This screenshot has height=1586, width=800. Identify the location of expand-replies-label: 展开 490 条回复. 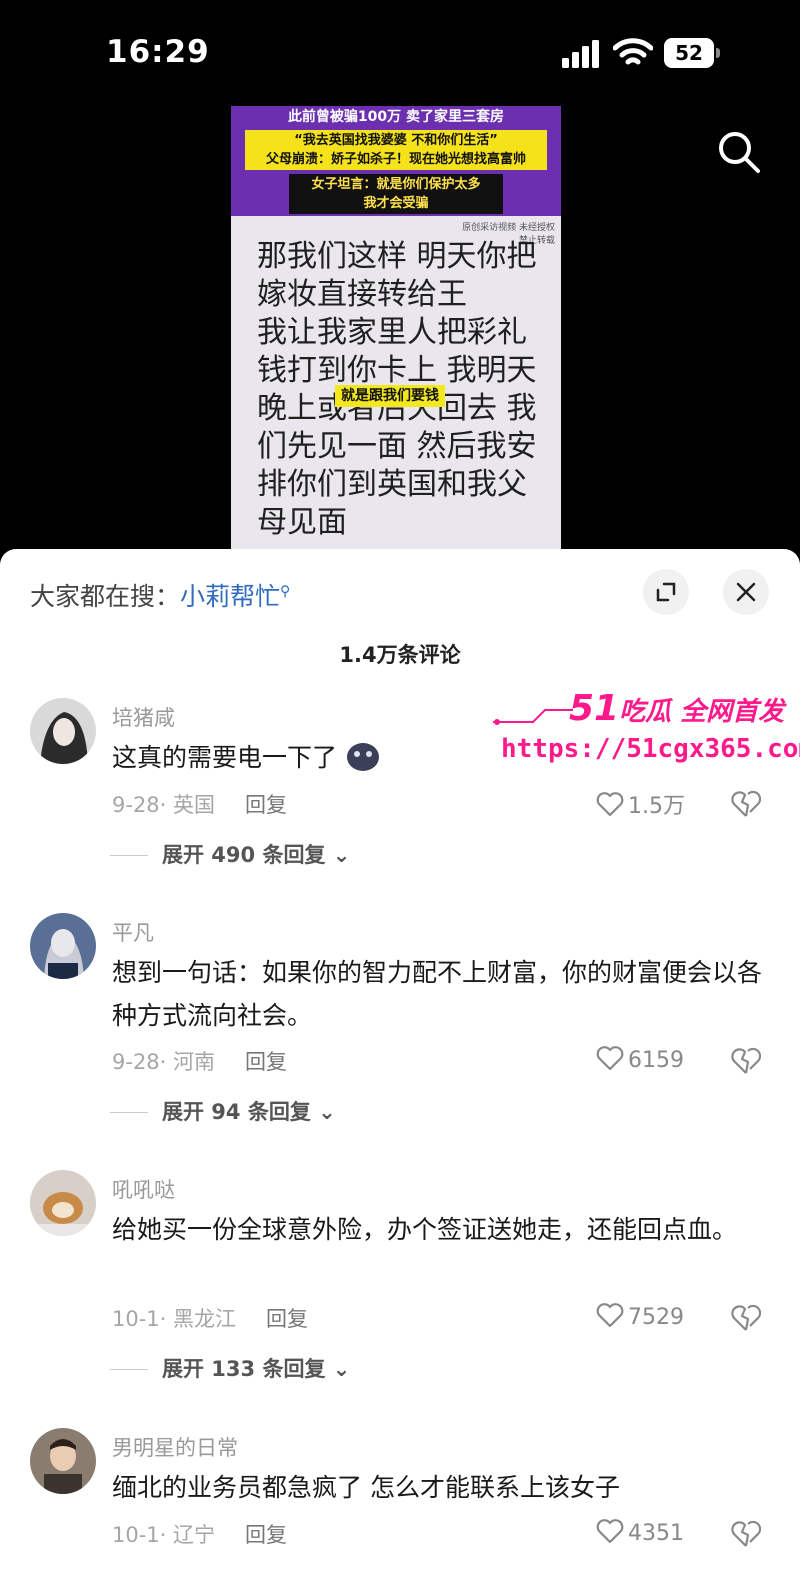
(244, 855).